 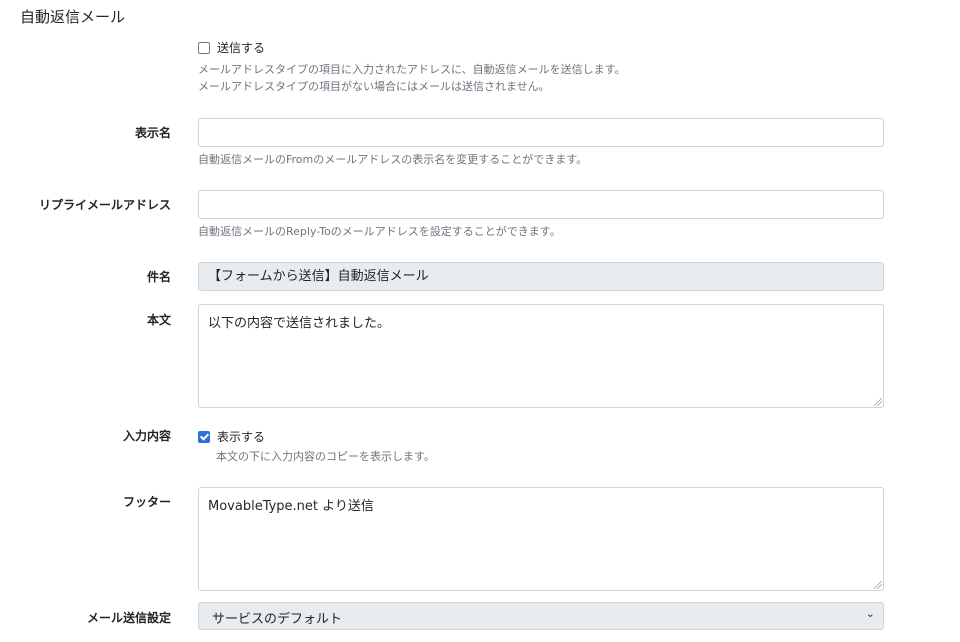 I want to click on chevron-down-icon: ⌄, so click(x=870, y=613).